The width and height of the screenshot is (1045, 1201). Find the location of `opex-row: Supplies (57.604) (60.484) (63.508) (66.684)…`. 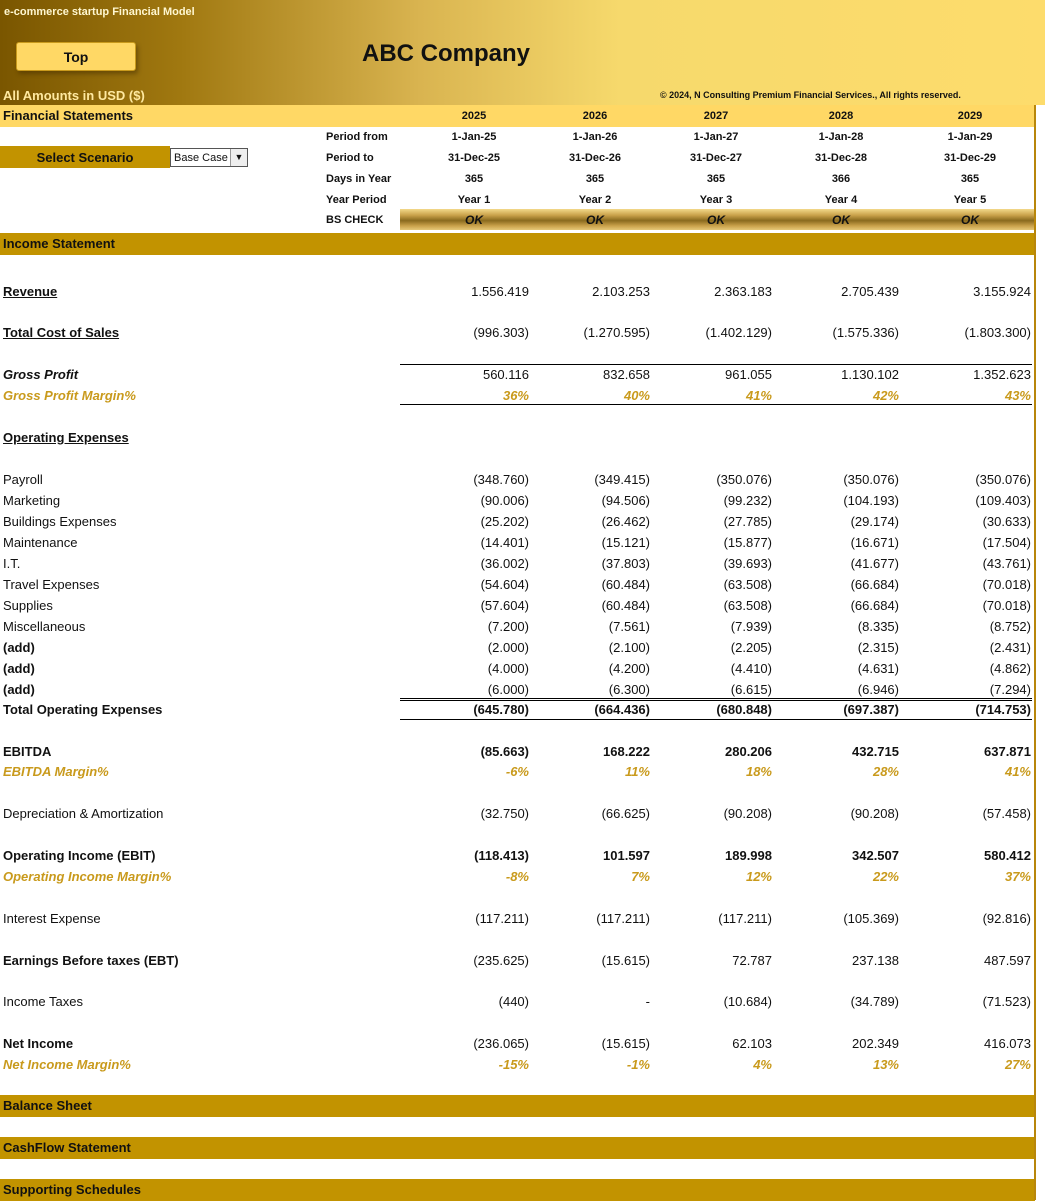

opex-row: Supplies (57.604) (60.484) (63.508) (66.684)… is located at coordinates (517, 605).